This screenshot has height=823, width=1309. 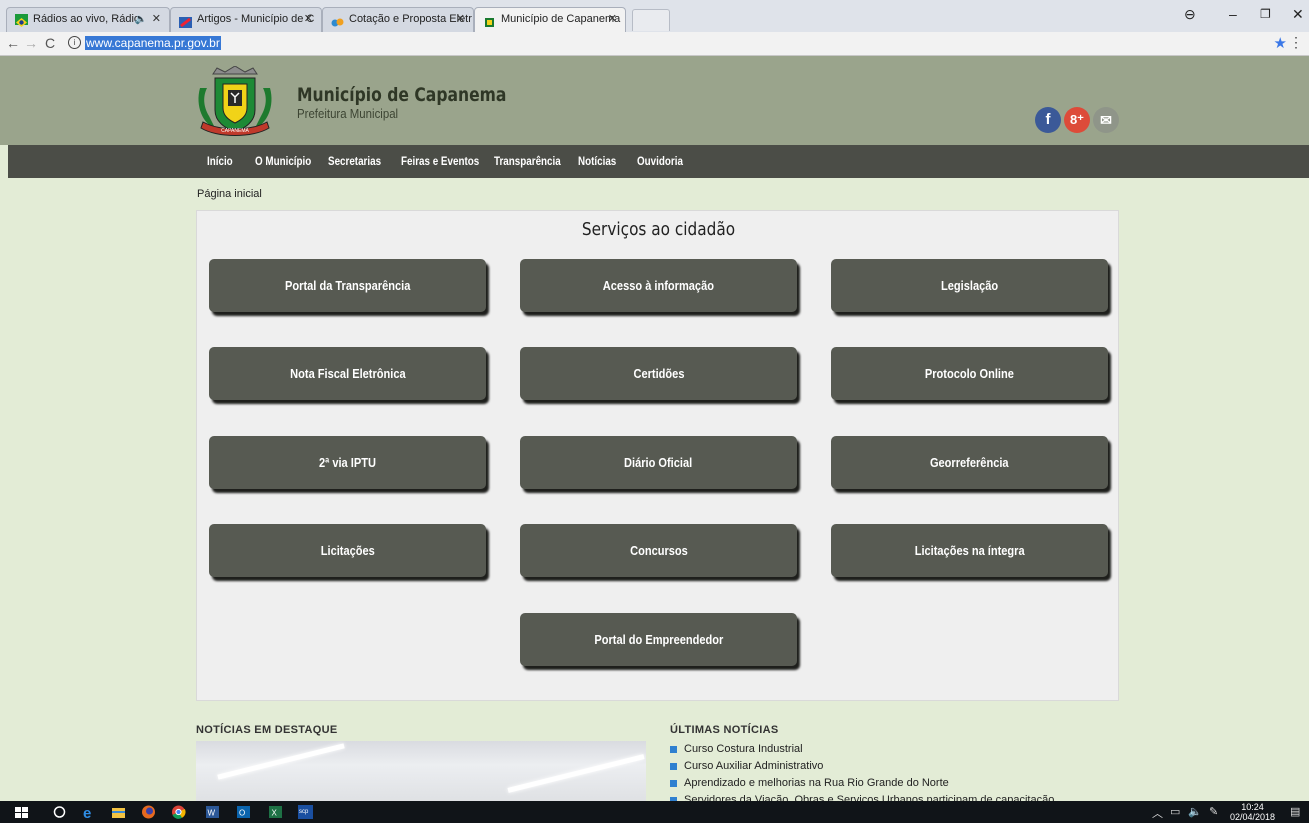 What do you see at coordinates (141, 19) in the screenshot?
I see `audio-icon: 🔈` at bounding box center [141, 19].